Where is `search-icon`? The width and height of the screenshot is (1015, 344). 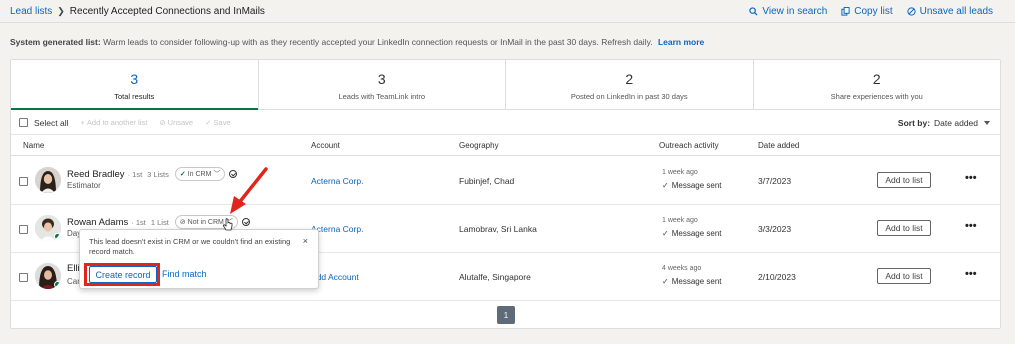 search-icon is located at coordinates (753, 11).